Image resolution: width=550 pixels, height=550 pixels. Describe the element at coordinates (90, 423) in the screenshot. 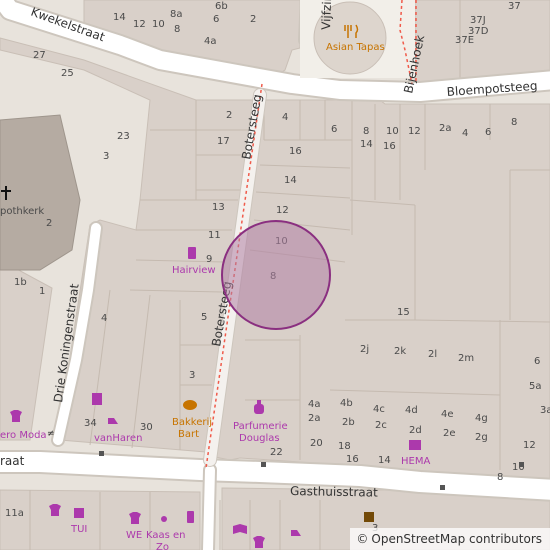

I see `house-number: 34` at that location.